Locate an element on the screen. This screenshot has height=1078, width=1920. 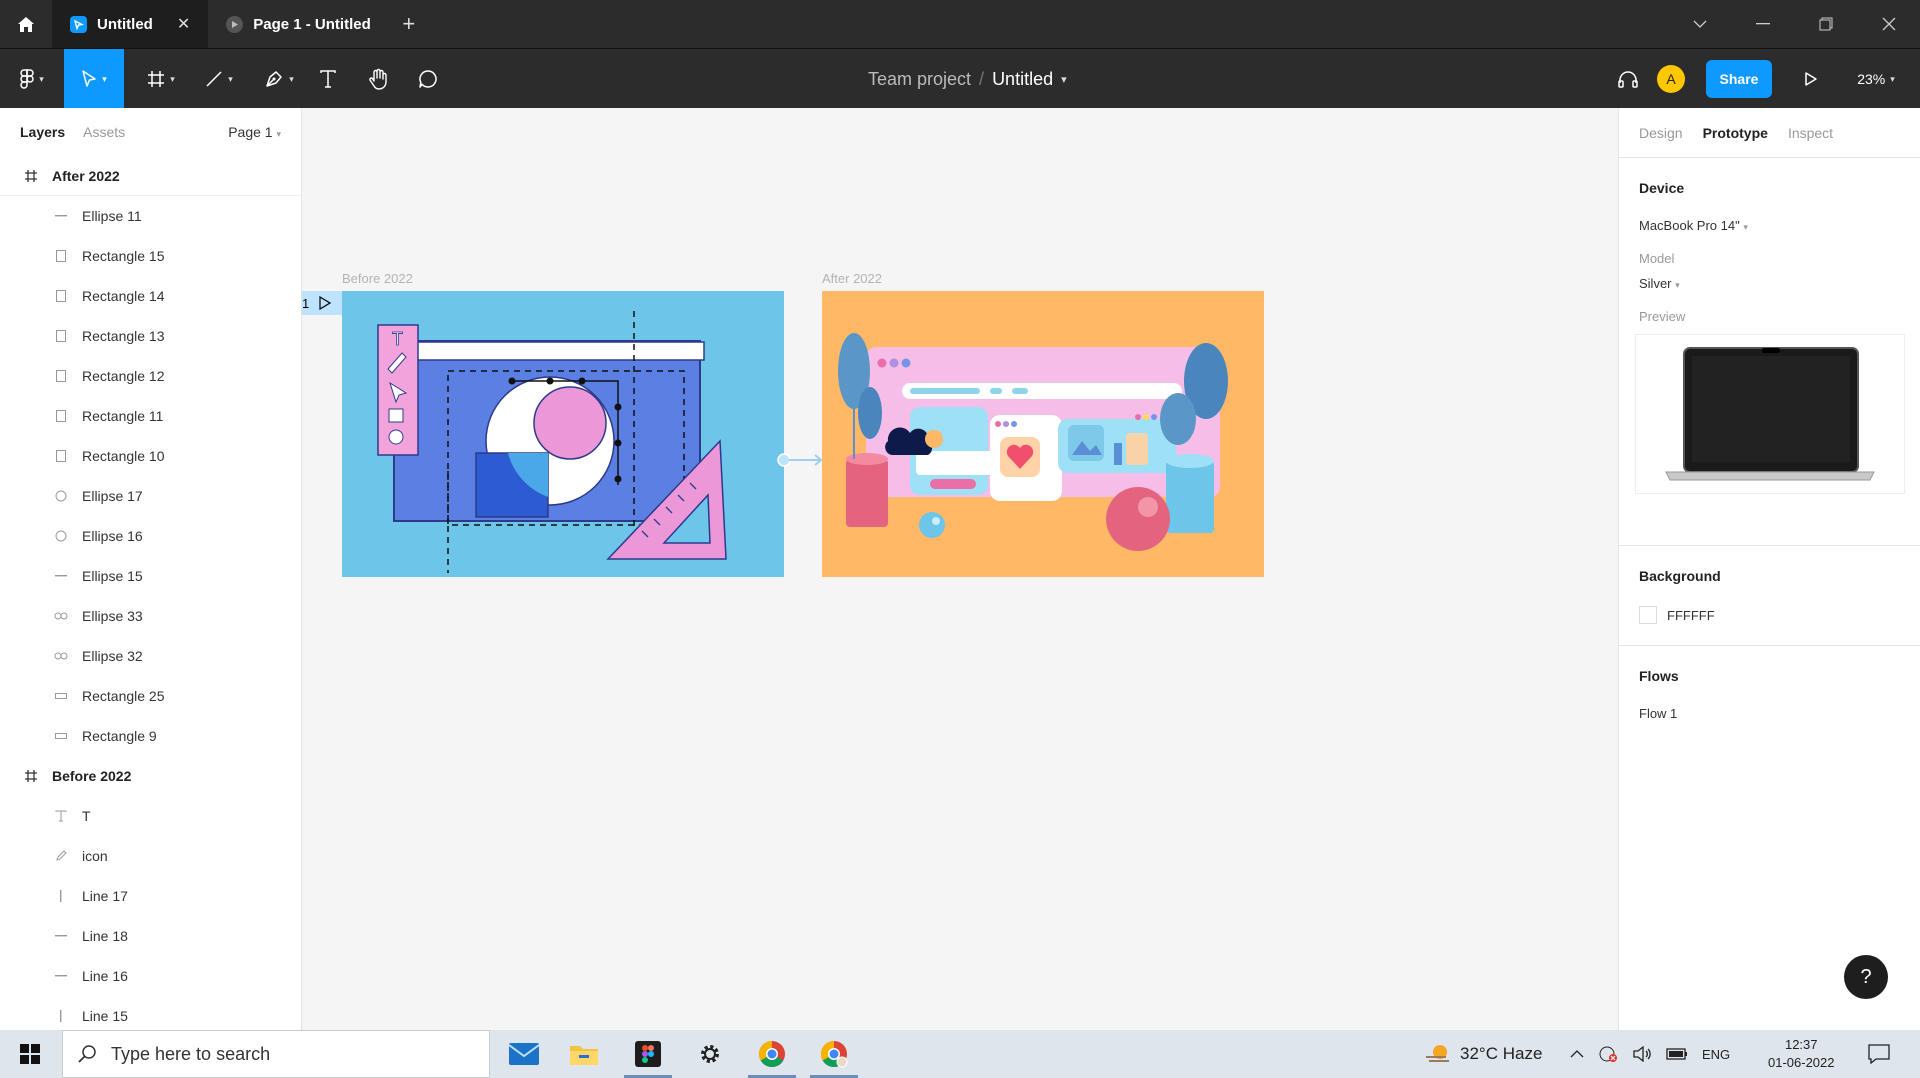
layer-item: T is located at coordinates (150, 816).